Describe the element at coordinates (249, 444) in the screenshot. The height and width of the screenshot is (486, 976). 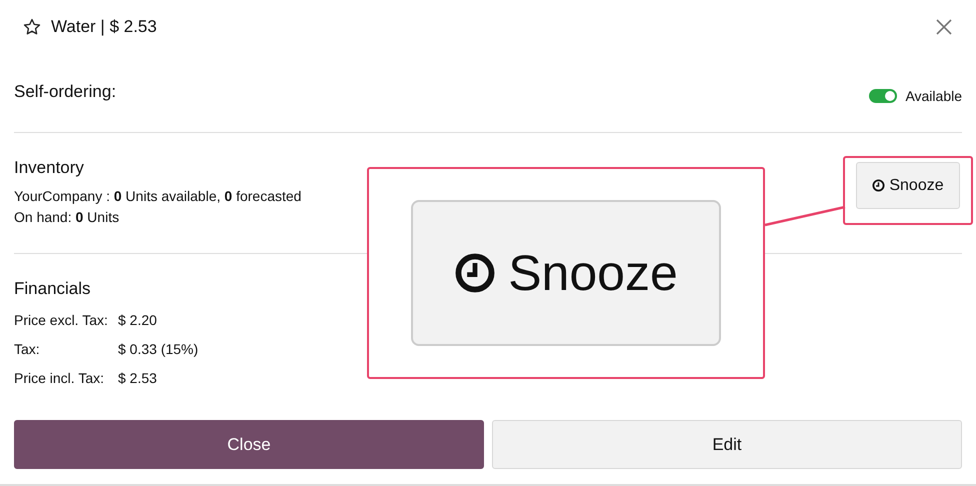
I see `close-button: Close` at that location.